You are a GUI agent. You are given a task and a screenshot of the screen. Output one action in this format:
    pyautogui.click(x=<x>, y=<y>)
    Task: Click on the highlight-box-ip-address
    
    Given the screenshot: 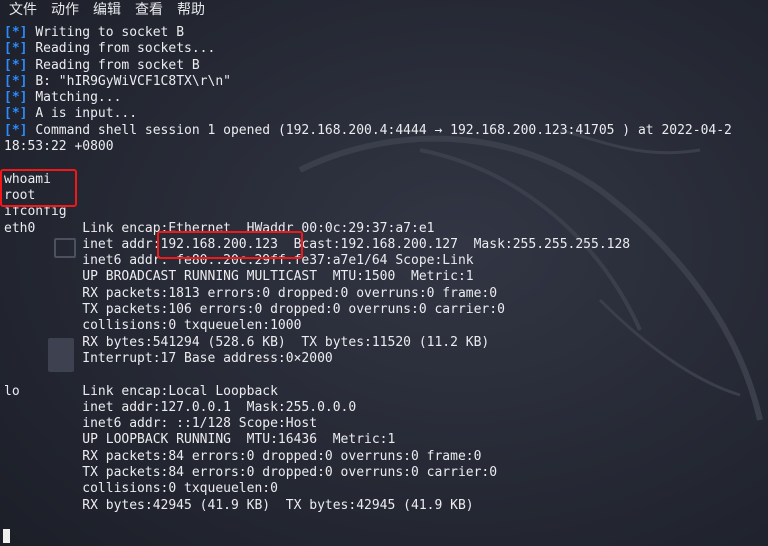 What is the action you would take?
    pyautogui.click(x=230, y=245)
    